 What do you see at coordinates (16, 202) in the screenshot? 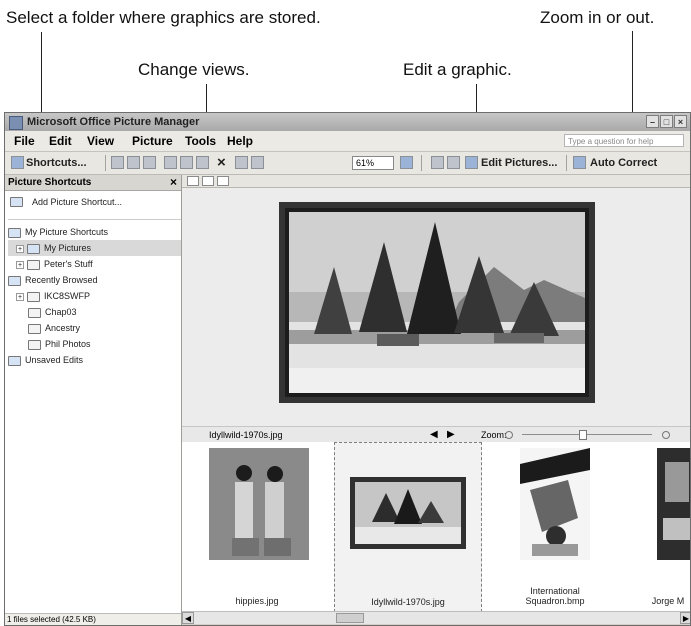
I see `add-shortcut-icon` at bounding box center [16, 202].